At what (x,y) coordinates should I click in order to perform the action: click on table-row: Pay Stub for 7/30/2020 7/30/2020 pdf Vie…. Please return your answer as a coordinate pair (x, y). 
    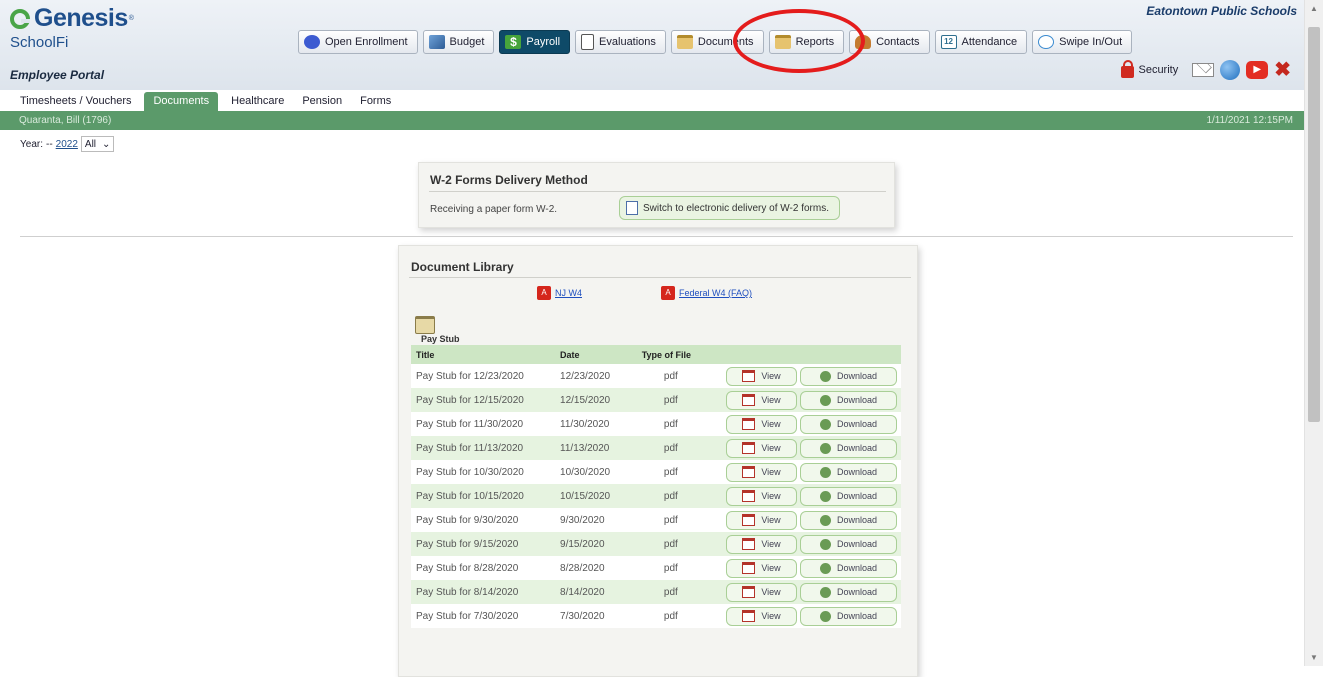
    Looking at the image, I should click on (656, 616).